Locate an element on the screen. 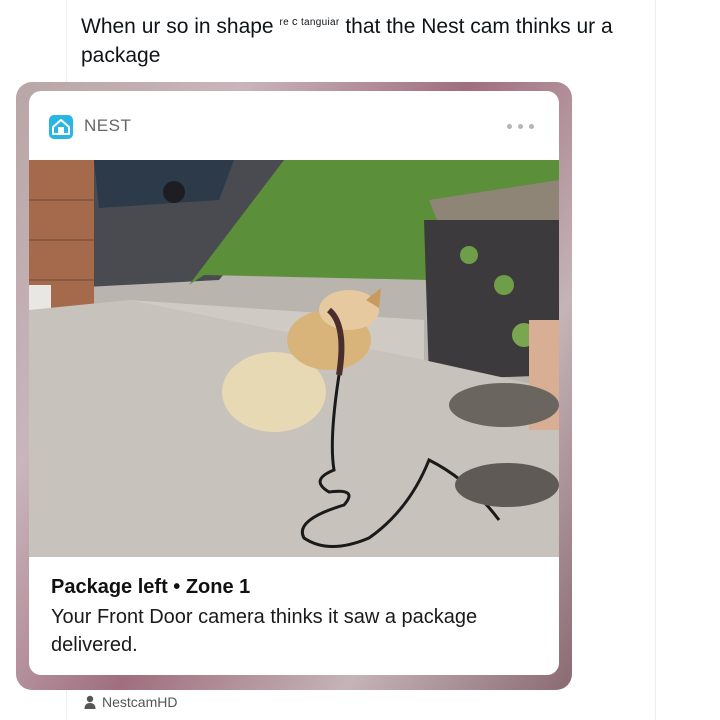 This screenshot has width=720, height=720. caption-text-start: When ur so in shape is located at coordinates (177, 26).